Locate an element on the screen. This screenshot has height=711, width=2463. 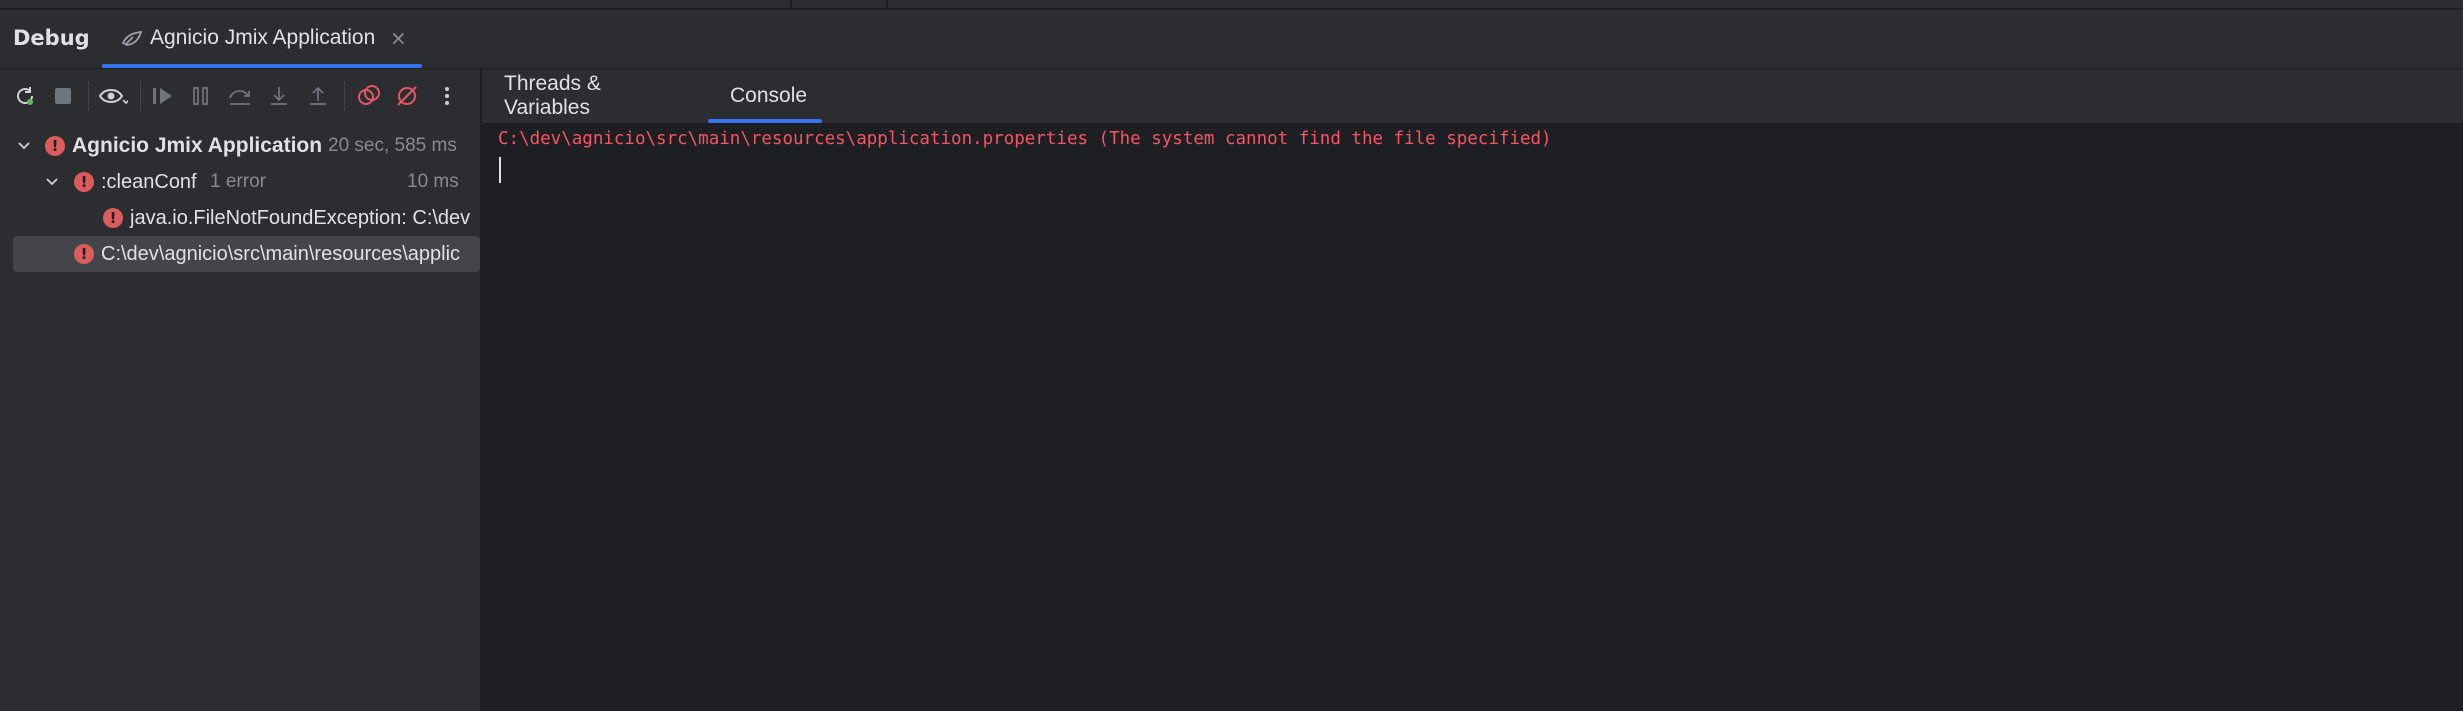
more-icon is located at coordinates (447, 96).